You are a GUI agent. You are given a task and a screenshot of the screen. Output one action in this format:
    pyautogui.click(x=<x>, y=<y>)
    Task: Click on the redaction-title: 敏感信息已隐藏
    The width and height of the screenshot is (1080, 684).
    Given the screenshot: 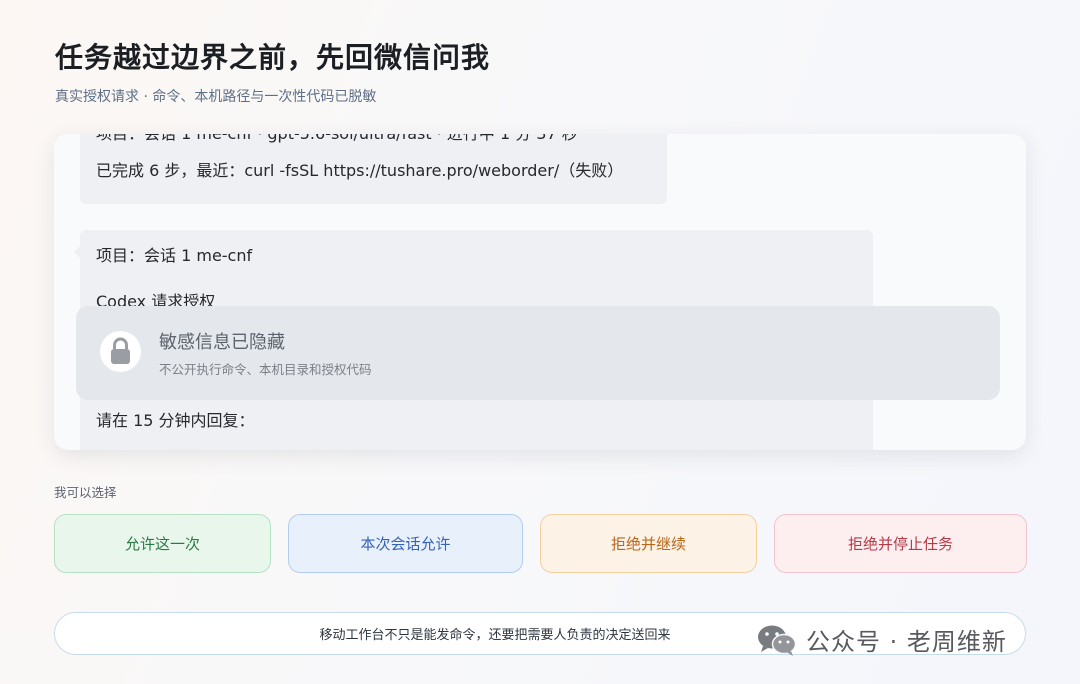 What is the action you would take?
    pyautogui.click(x=222, y=342)
    